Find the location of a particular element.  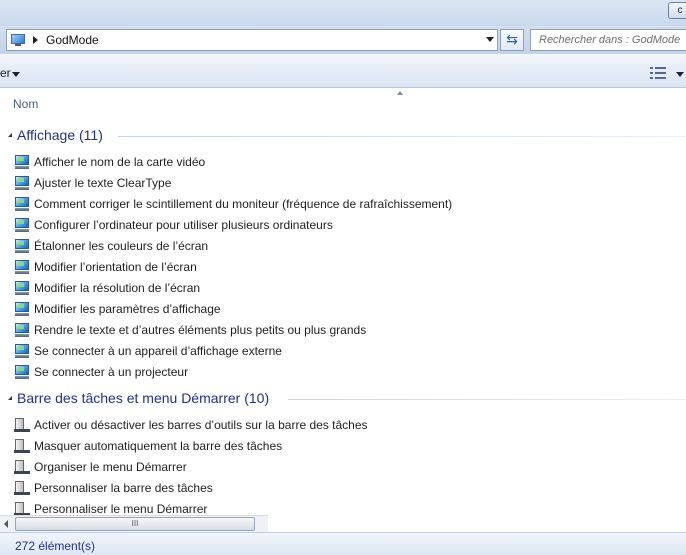

list-item: Se connecter à un projecteur is located at coordinates (101, 371).